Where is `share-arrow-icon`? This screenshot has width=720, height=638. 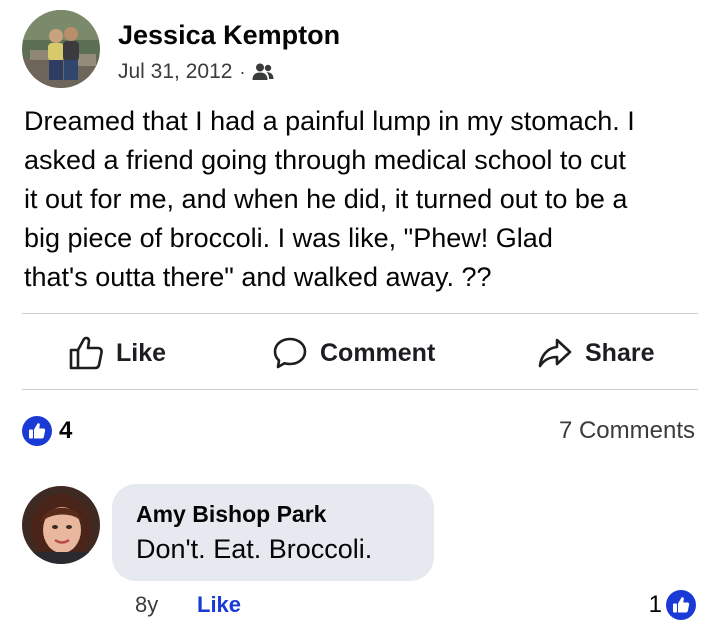
share-arrow-icon is located at coordinates (555, 353).